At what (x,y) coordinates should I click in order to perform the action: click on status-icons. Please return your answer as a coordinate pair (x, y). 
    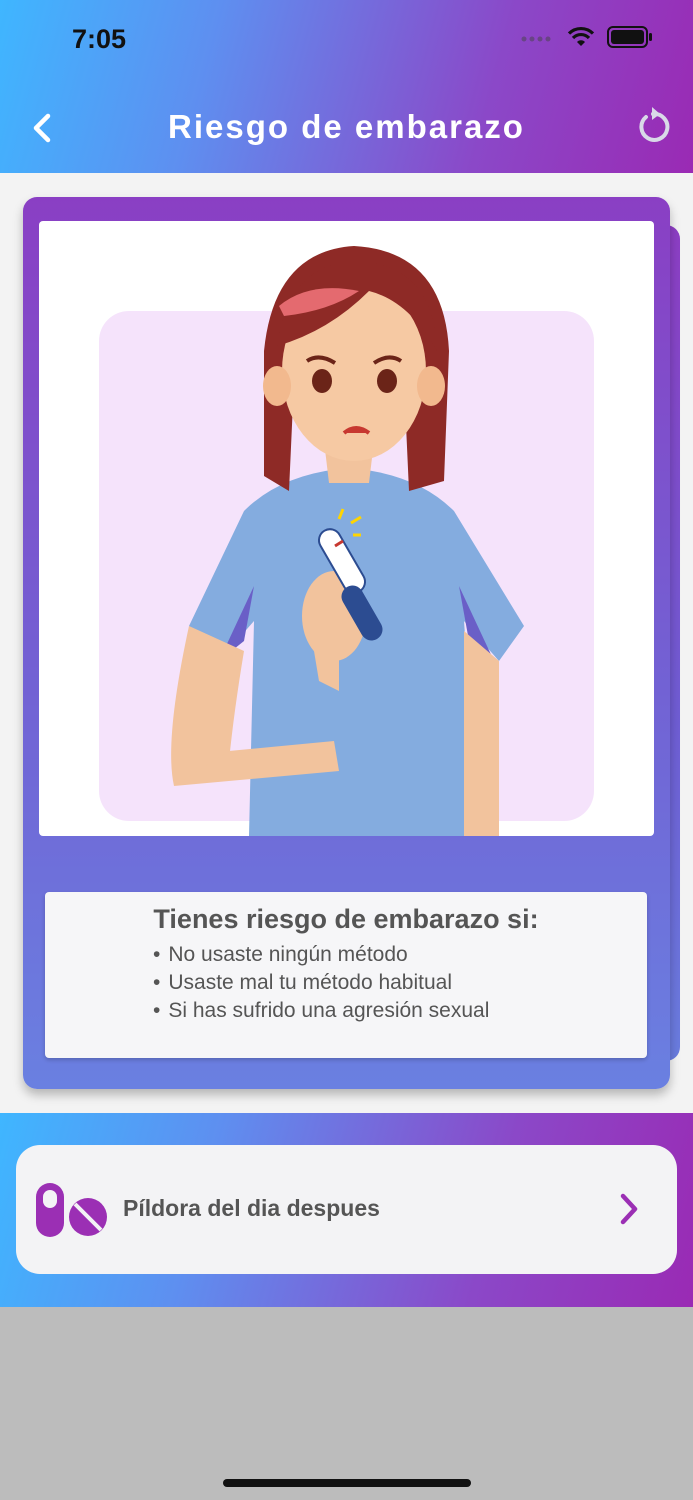
    Looking at the image, I should click on (587, 39).